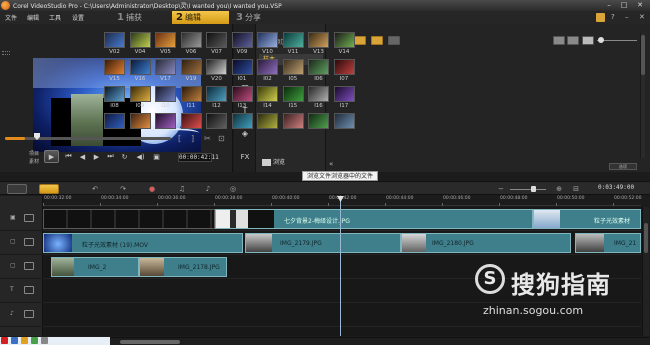  What do you see at coordinates (24, 340) in the screenshot?
I see `taskbar-folder-icon` at bounding box center [24, 340].